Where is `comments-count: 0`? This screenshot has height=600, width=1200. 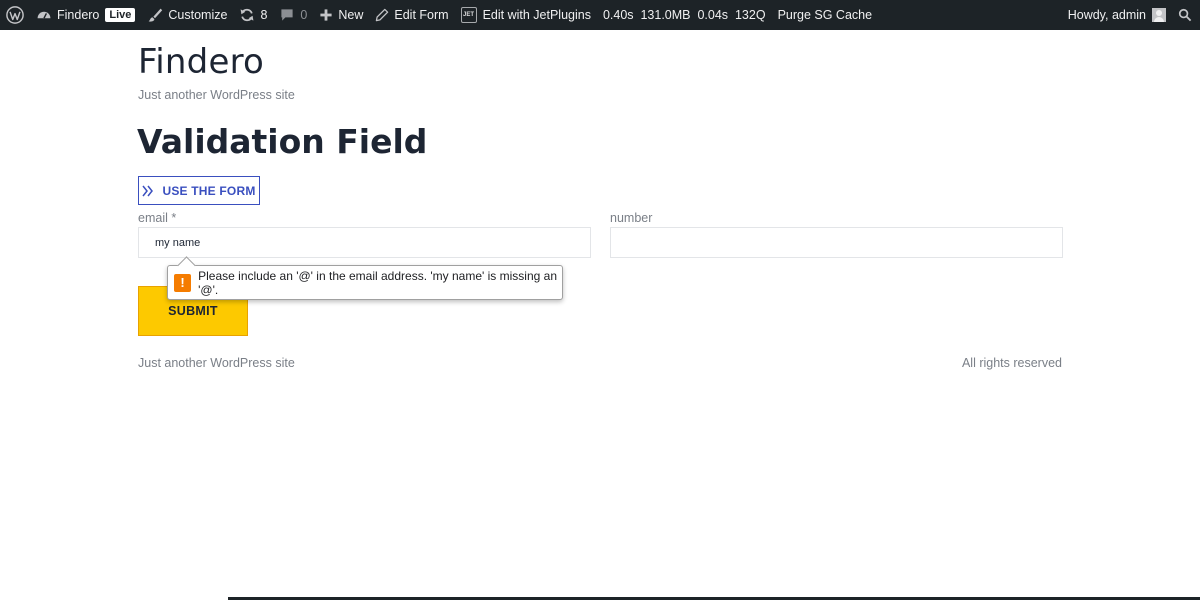
comments-count: 0 is located at coordinates (304, 15).